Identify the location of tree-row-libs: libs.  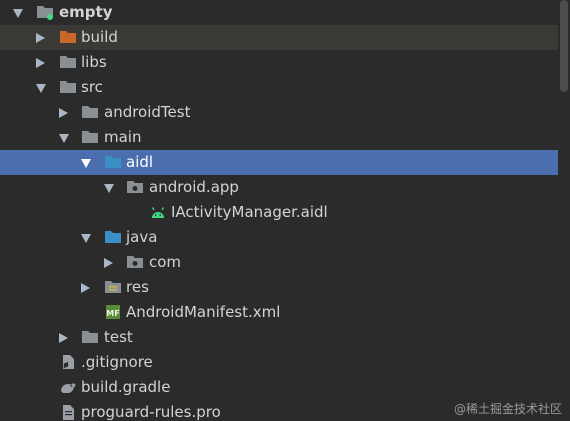
(280, 62).